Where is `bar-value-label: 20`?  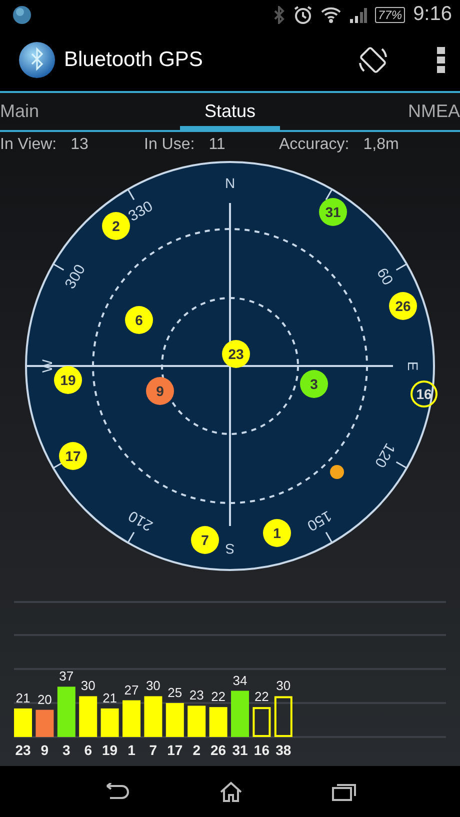
bar-value-label: 20 is located at coordinates (44, 700).